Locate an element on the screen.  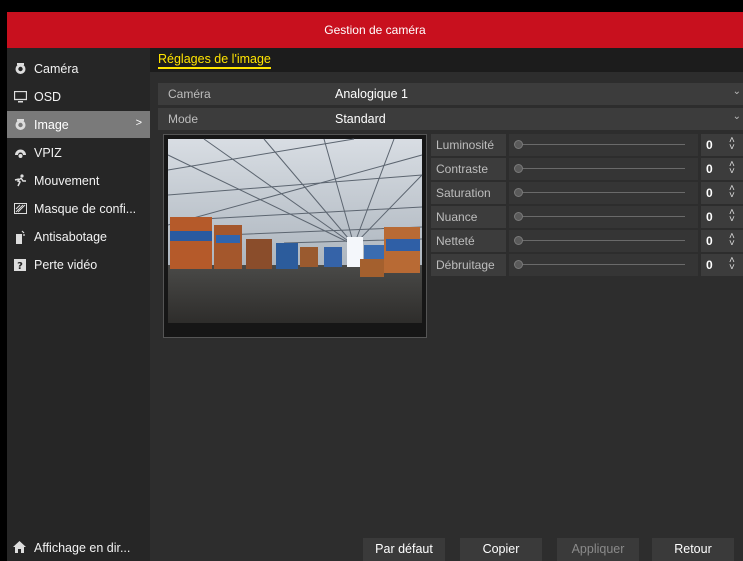
sidebar-item-image: Image > is located at coordinates (78, 124).